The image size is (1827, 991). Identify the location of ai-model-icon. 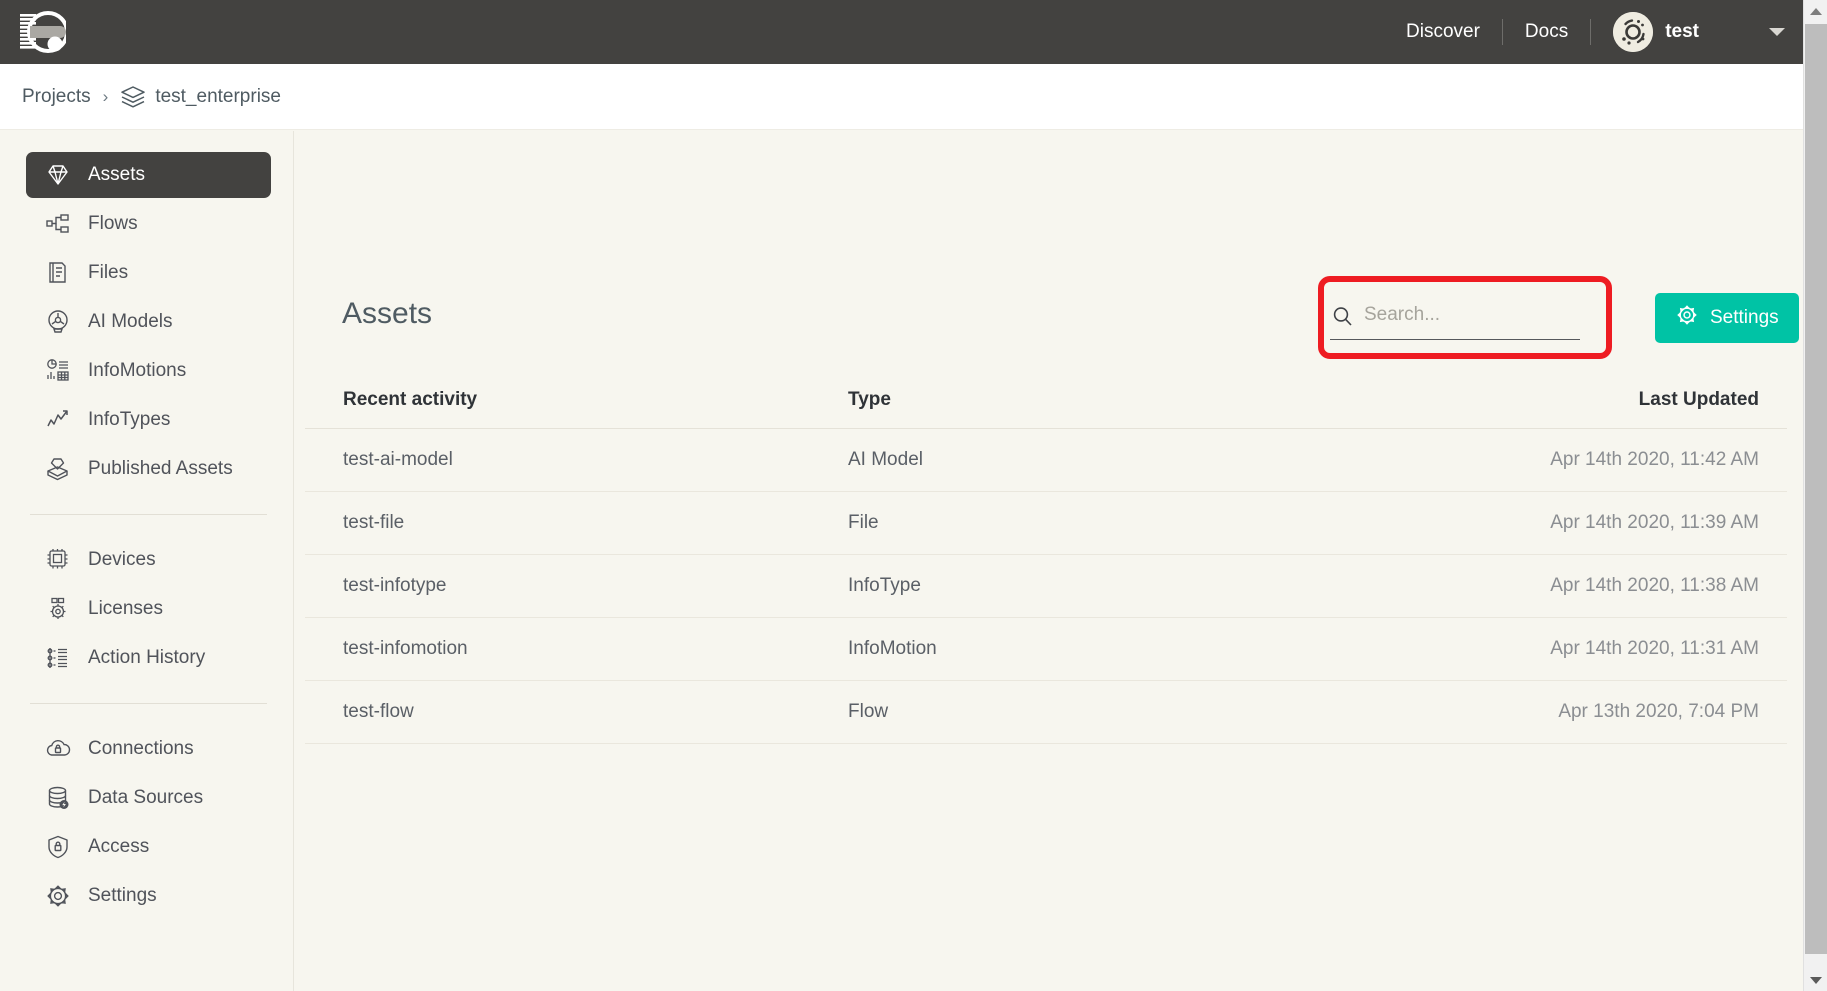
(58, 322).